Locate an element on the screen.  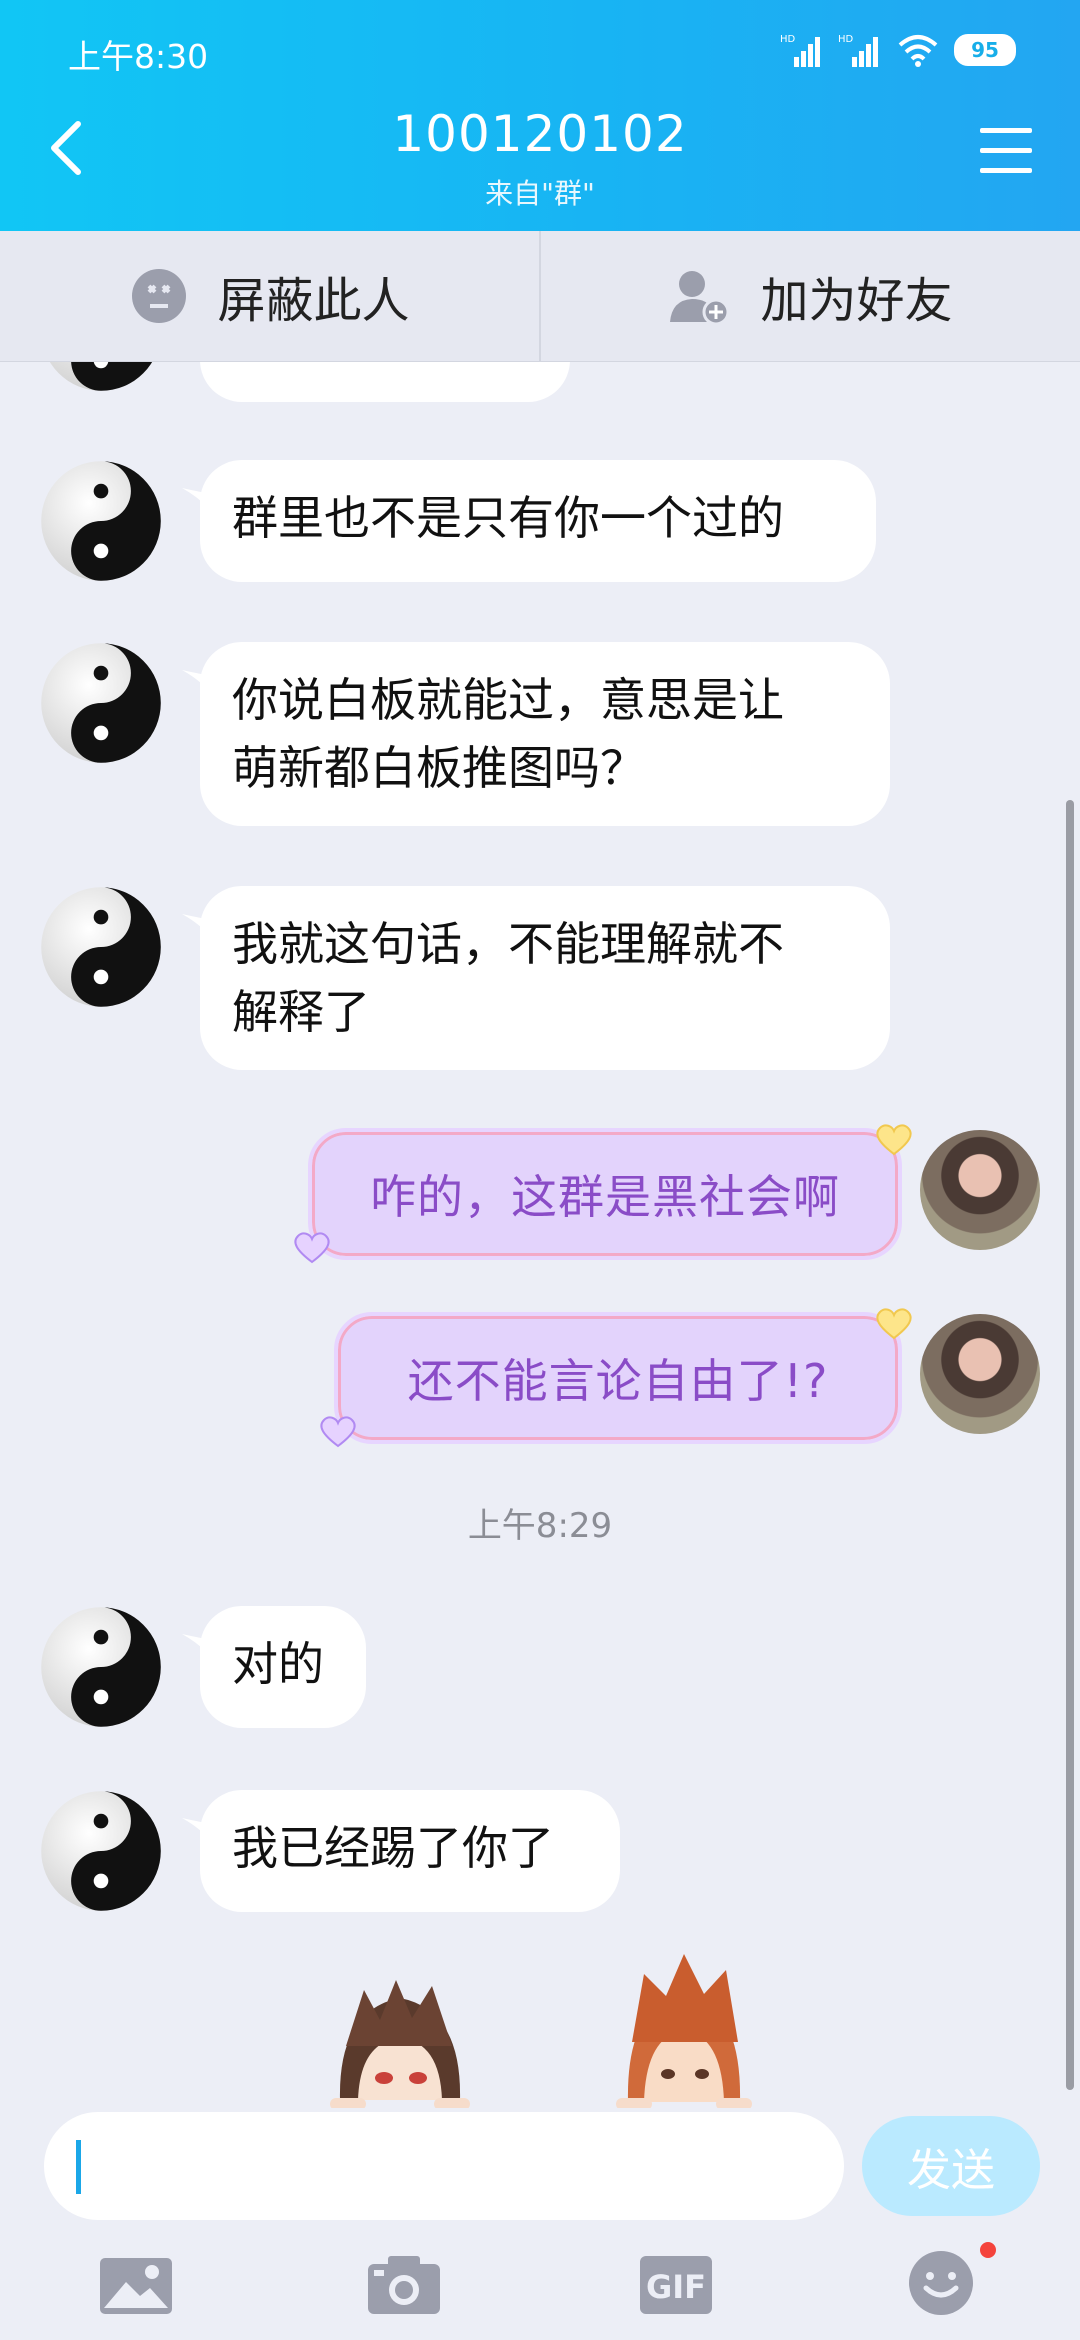
text-caret is located at coordinates (78, 2167).